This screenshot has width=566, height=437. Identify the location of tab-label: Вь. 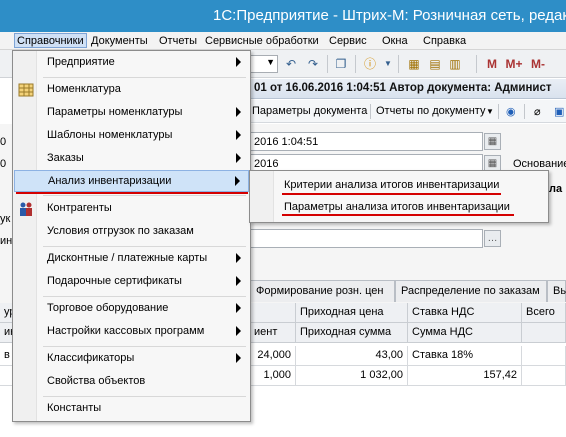
(559, 291).